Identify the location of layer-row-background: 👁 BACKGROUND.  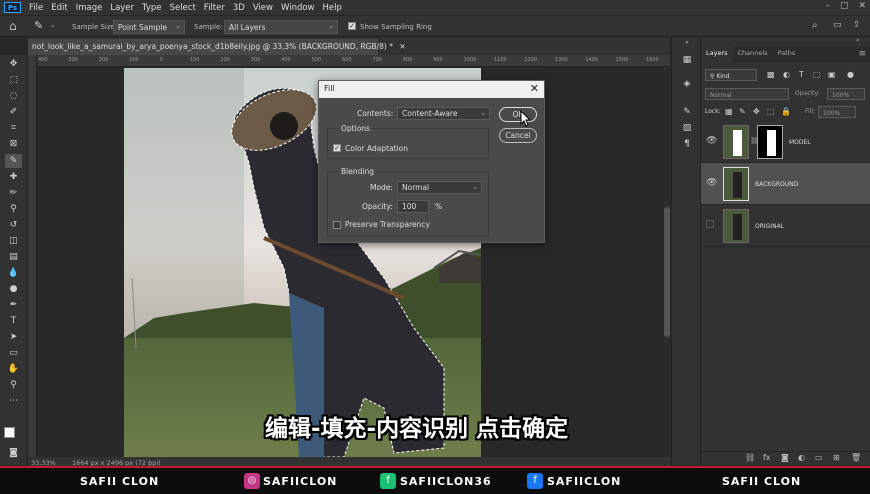
(785, 184).